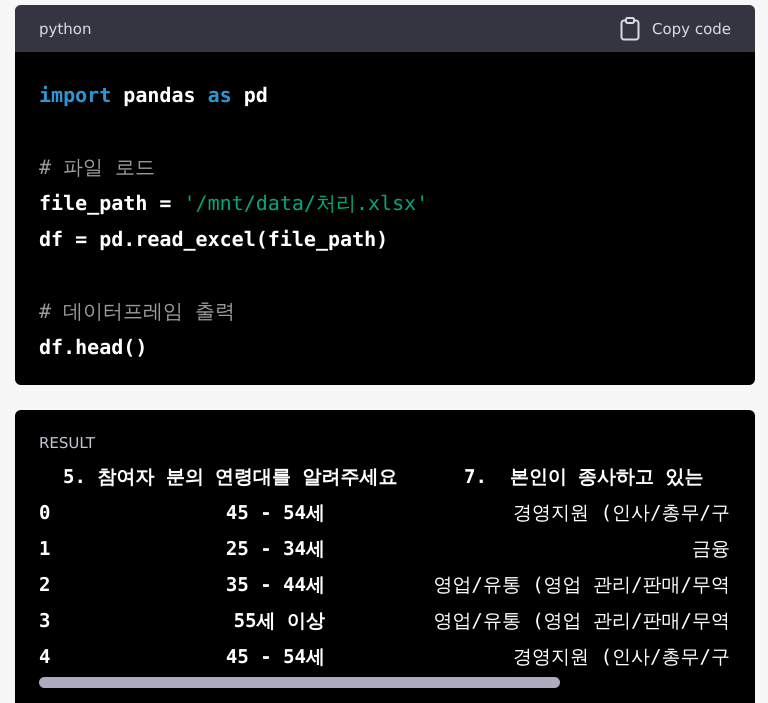 Image resolution: width=768 pixels, height=703 pixels. Describe the element at coordinates (278, 621) in the screenshot. I see `table-cell-text: 55세 이상` at that location.